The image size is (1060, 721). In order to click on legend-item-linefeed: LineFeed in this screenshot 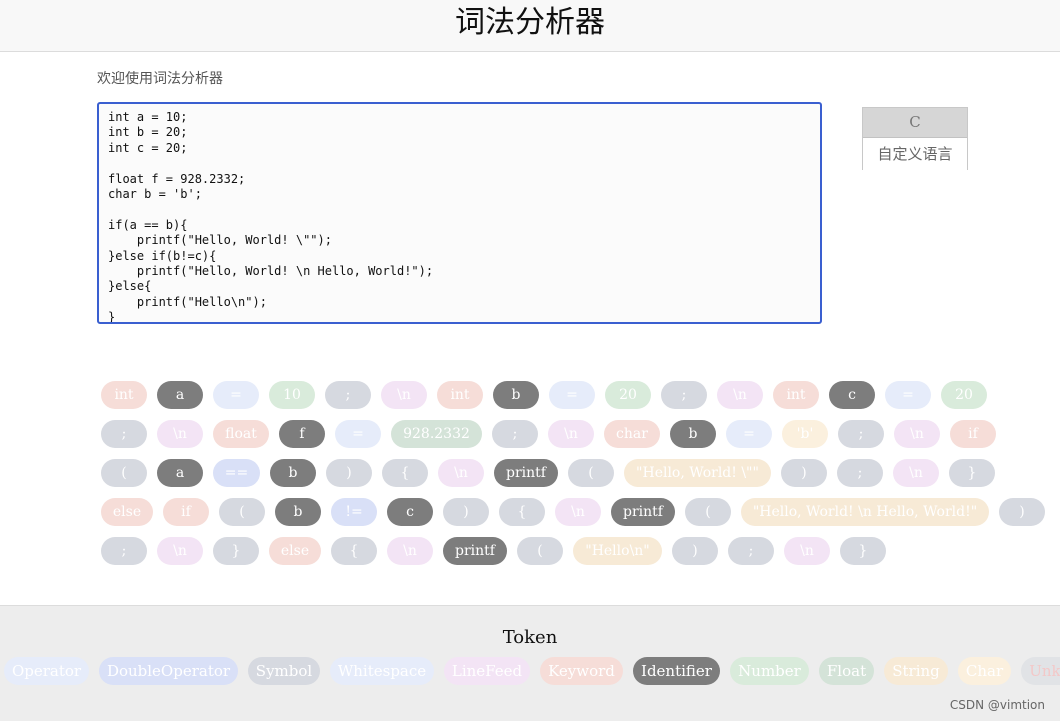, I will do `click(487, 671)`.